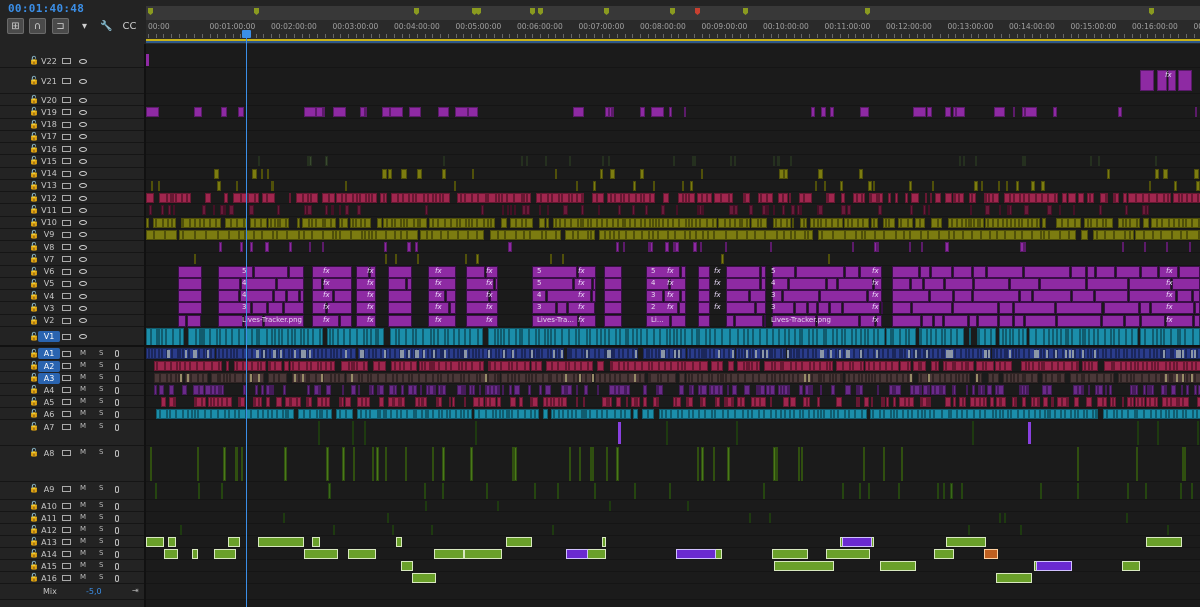 Image resolution: width=1200 pixels, height=607 pixels. Describe the element at coordinates (117, 427) in the screenshot. I see `voice-over-record-icon` at that location.